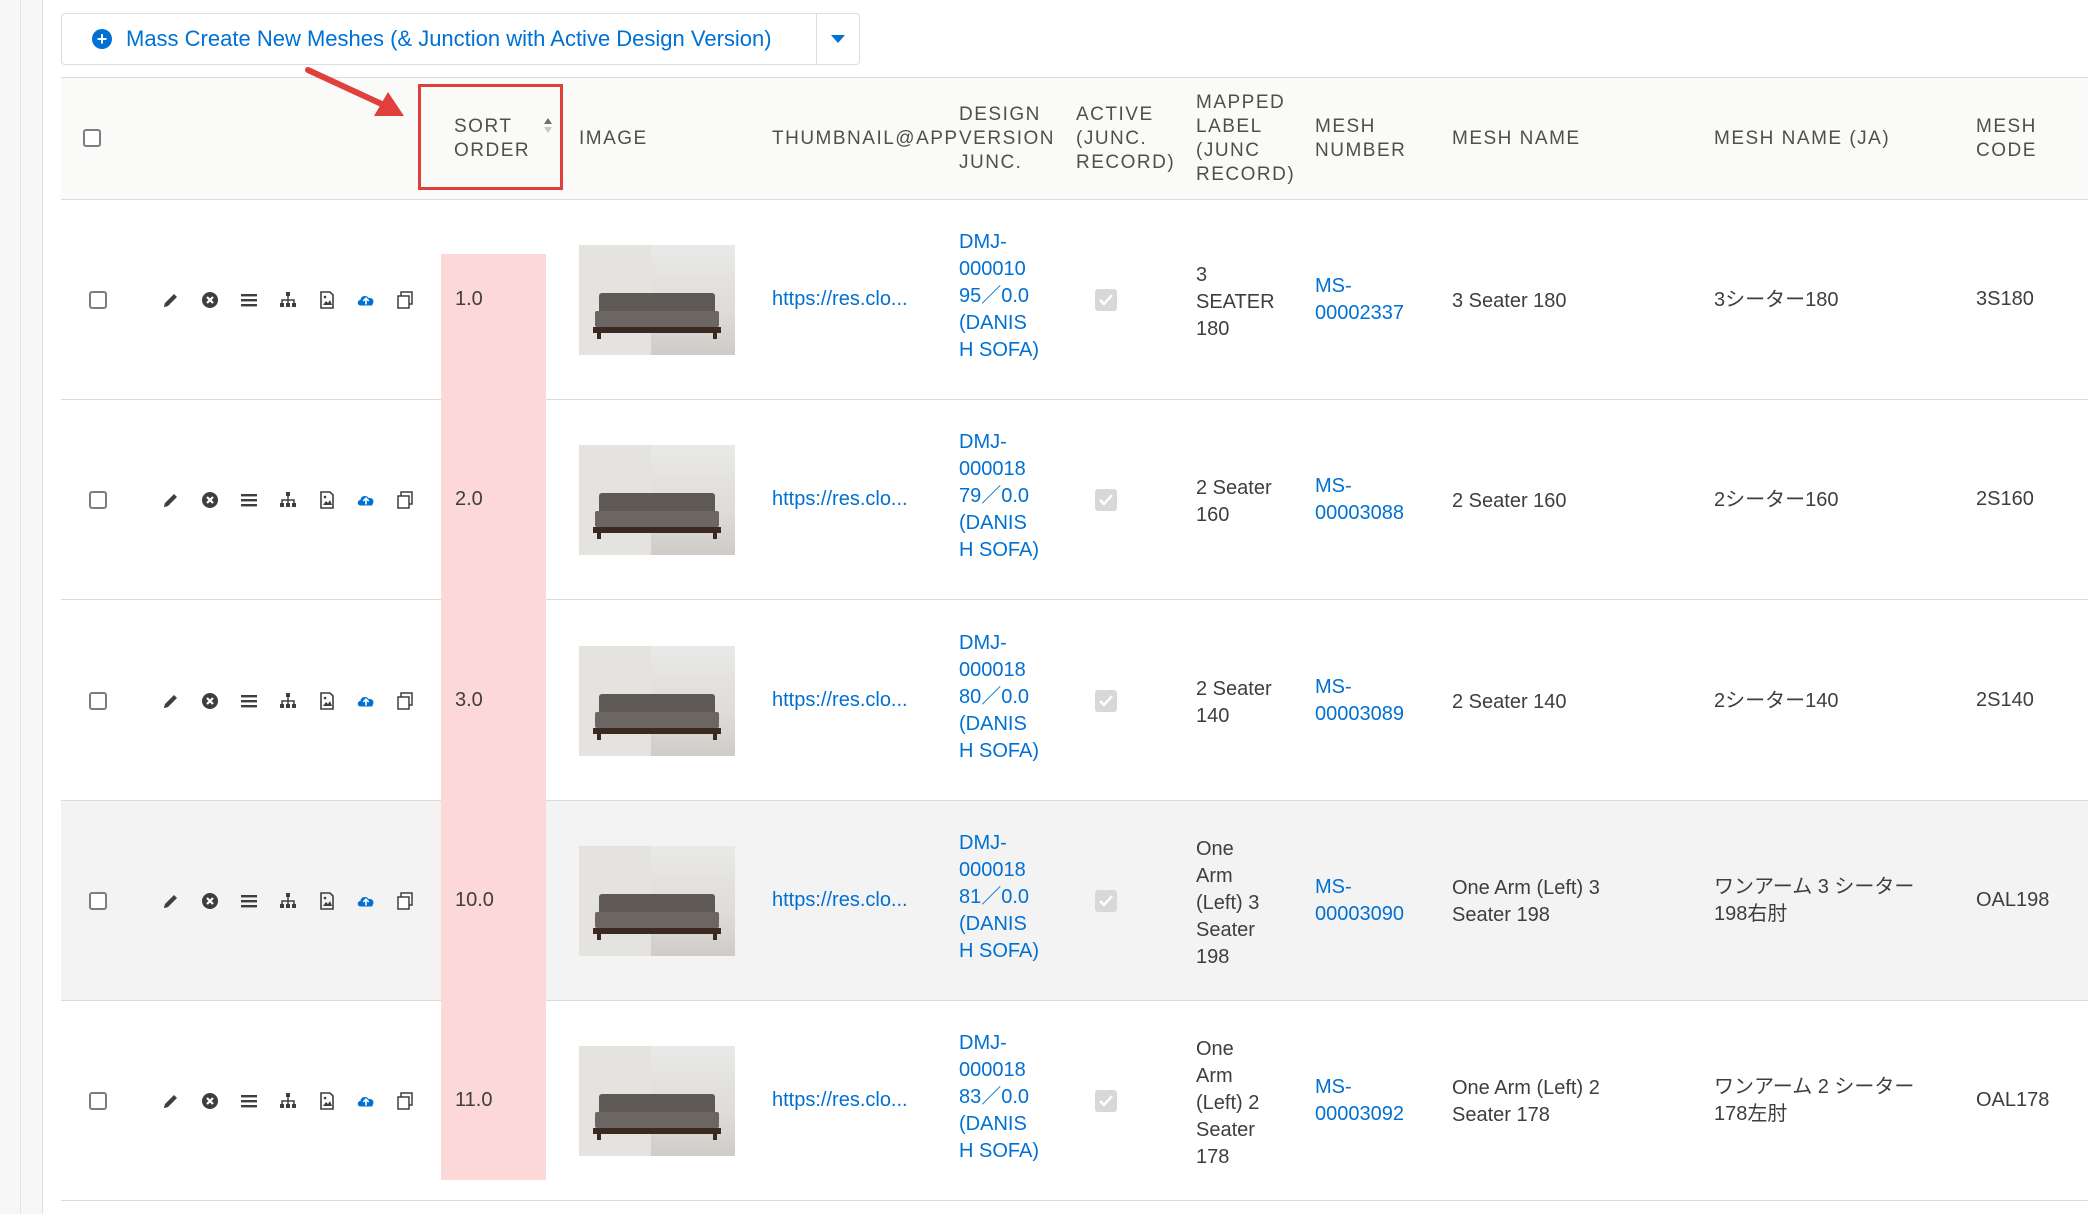  I want to click on column-header-image: IMAGE, so click(613, 139).